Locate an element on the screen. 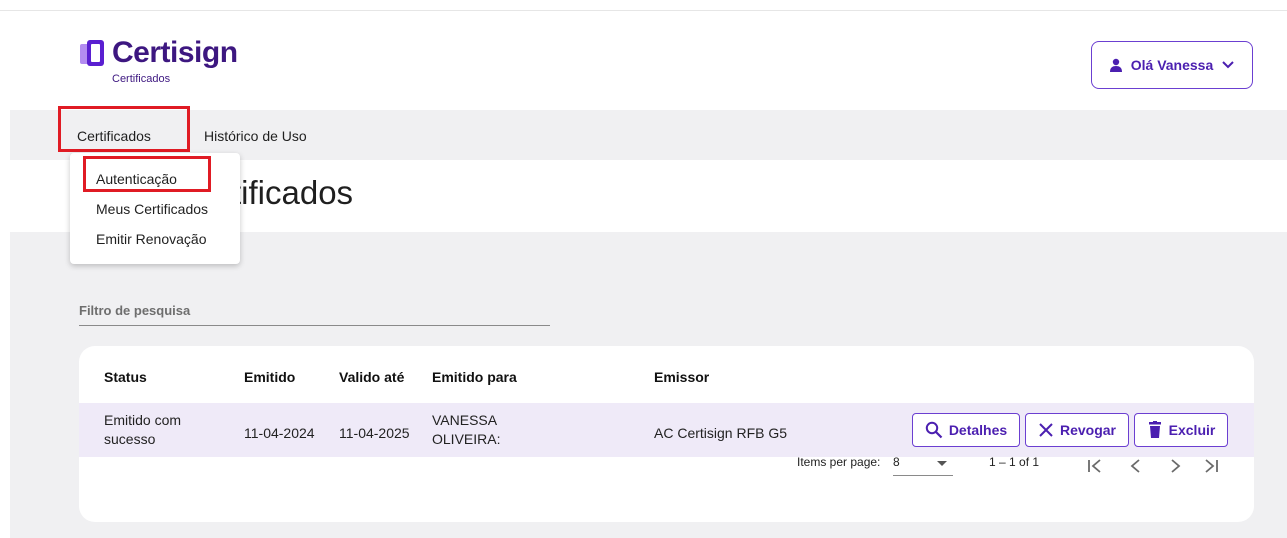 This screenshot has width=1287, height=538. items-per-page-select: 8 is located at coordinates (923, 464).